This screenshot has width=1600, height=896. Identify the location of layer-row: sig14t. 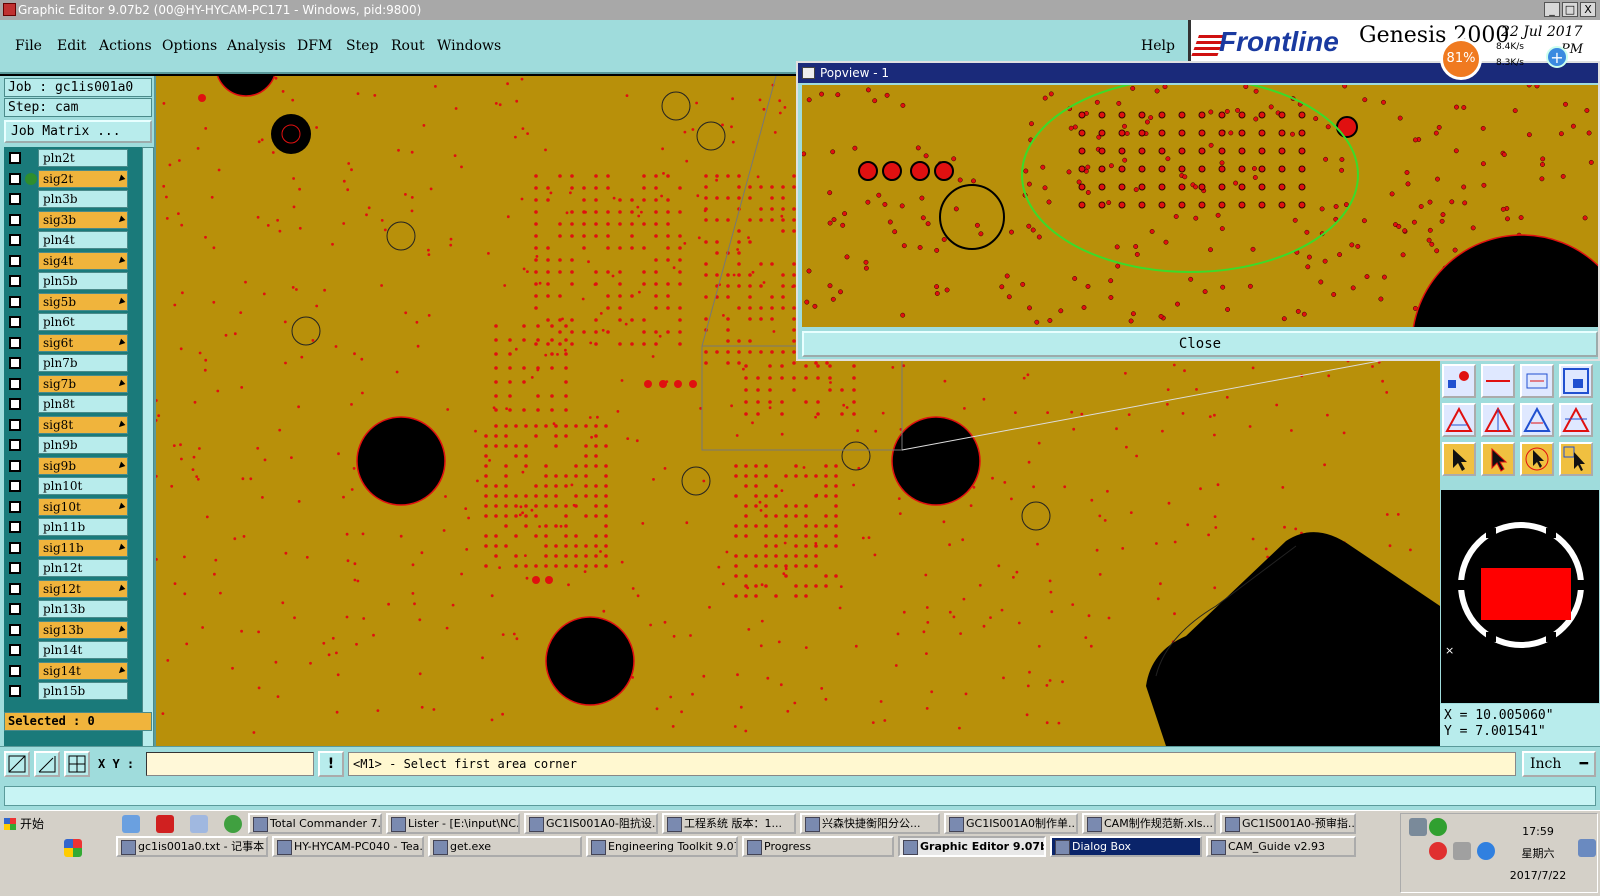
(67, 670).